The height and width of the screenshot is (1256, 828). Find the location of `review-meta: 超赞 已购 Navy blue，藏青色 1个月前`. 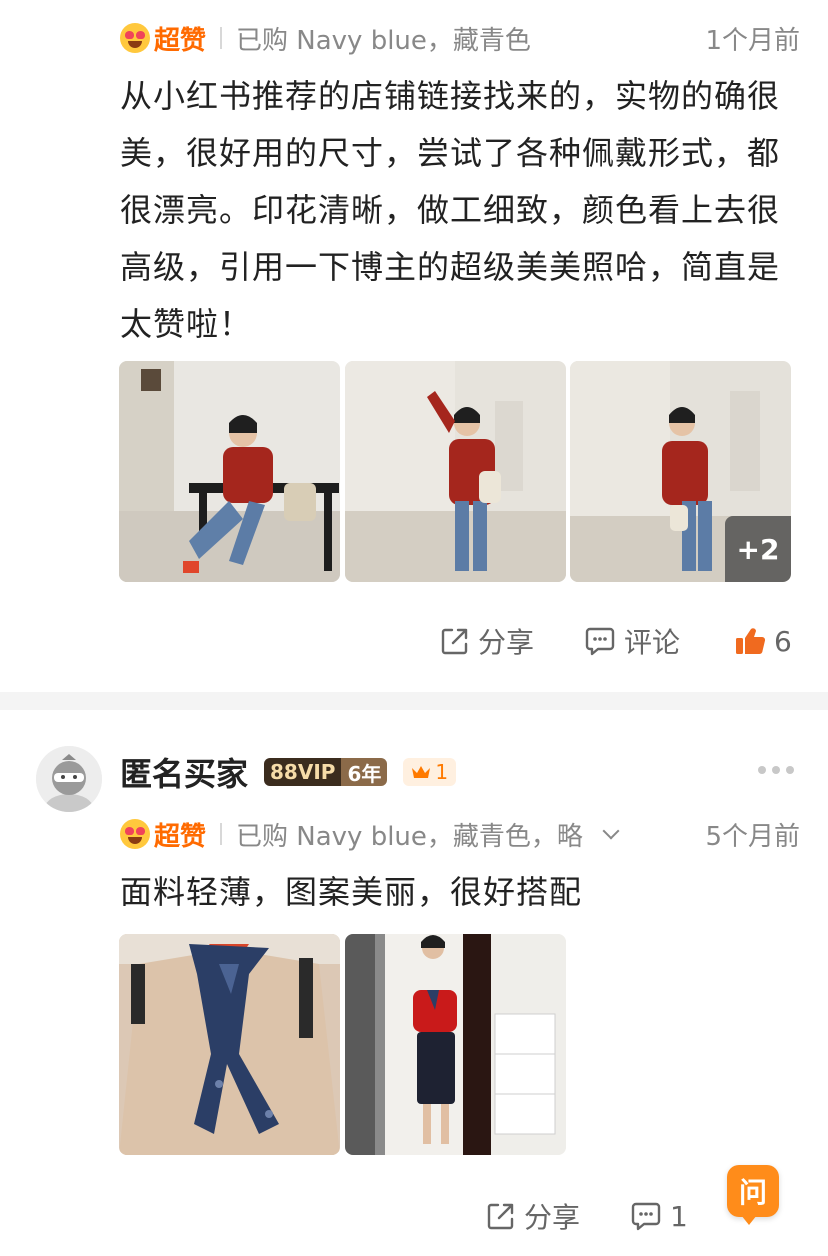

review-meta: 超赞 已购 Navy blue，藏青色 1个月前 is located at coordinates (460, 38).